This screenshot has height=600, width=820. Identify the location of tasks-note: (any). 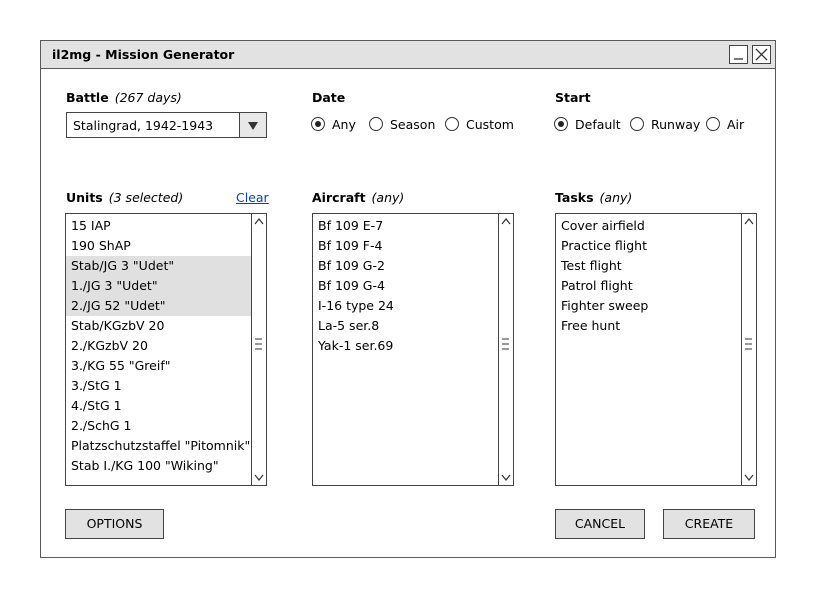
(616, 197).